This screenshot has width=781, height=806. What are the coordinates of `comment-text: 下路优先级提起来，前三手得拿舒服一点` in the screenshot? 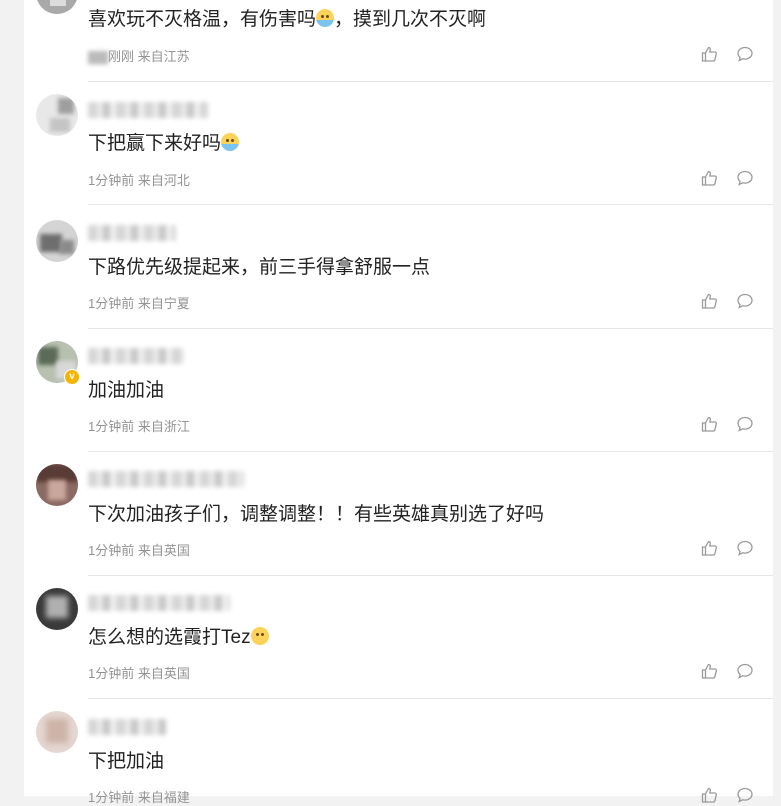 It's located at (259, 267).